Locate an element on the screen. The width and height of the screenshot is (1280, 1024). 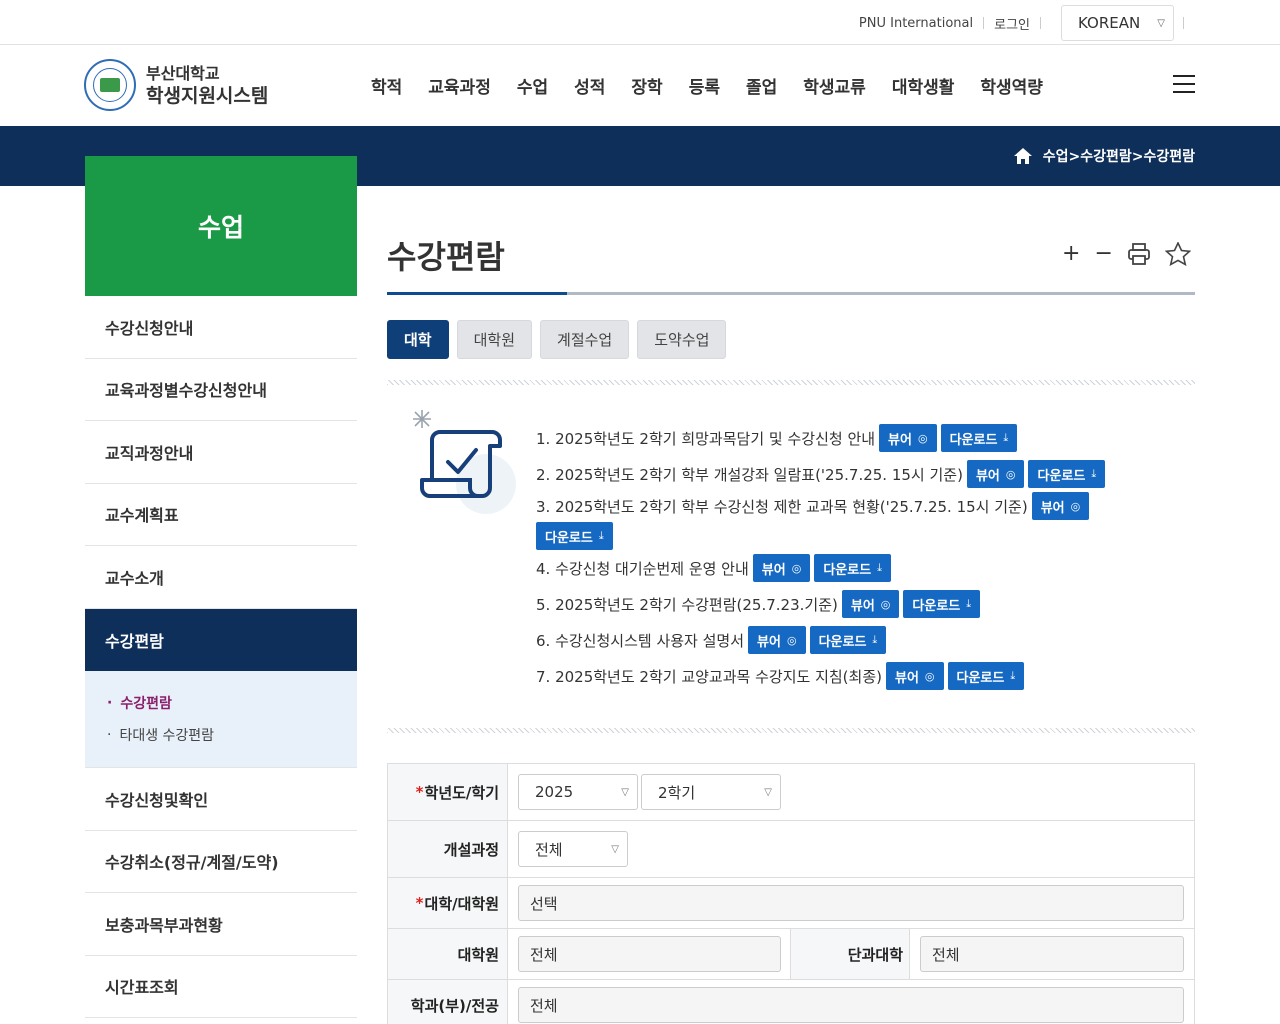
home-icon is located at coordinates (1023, 156).